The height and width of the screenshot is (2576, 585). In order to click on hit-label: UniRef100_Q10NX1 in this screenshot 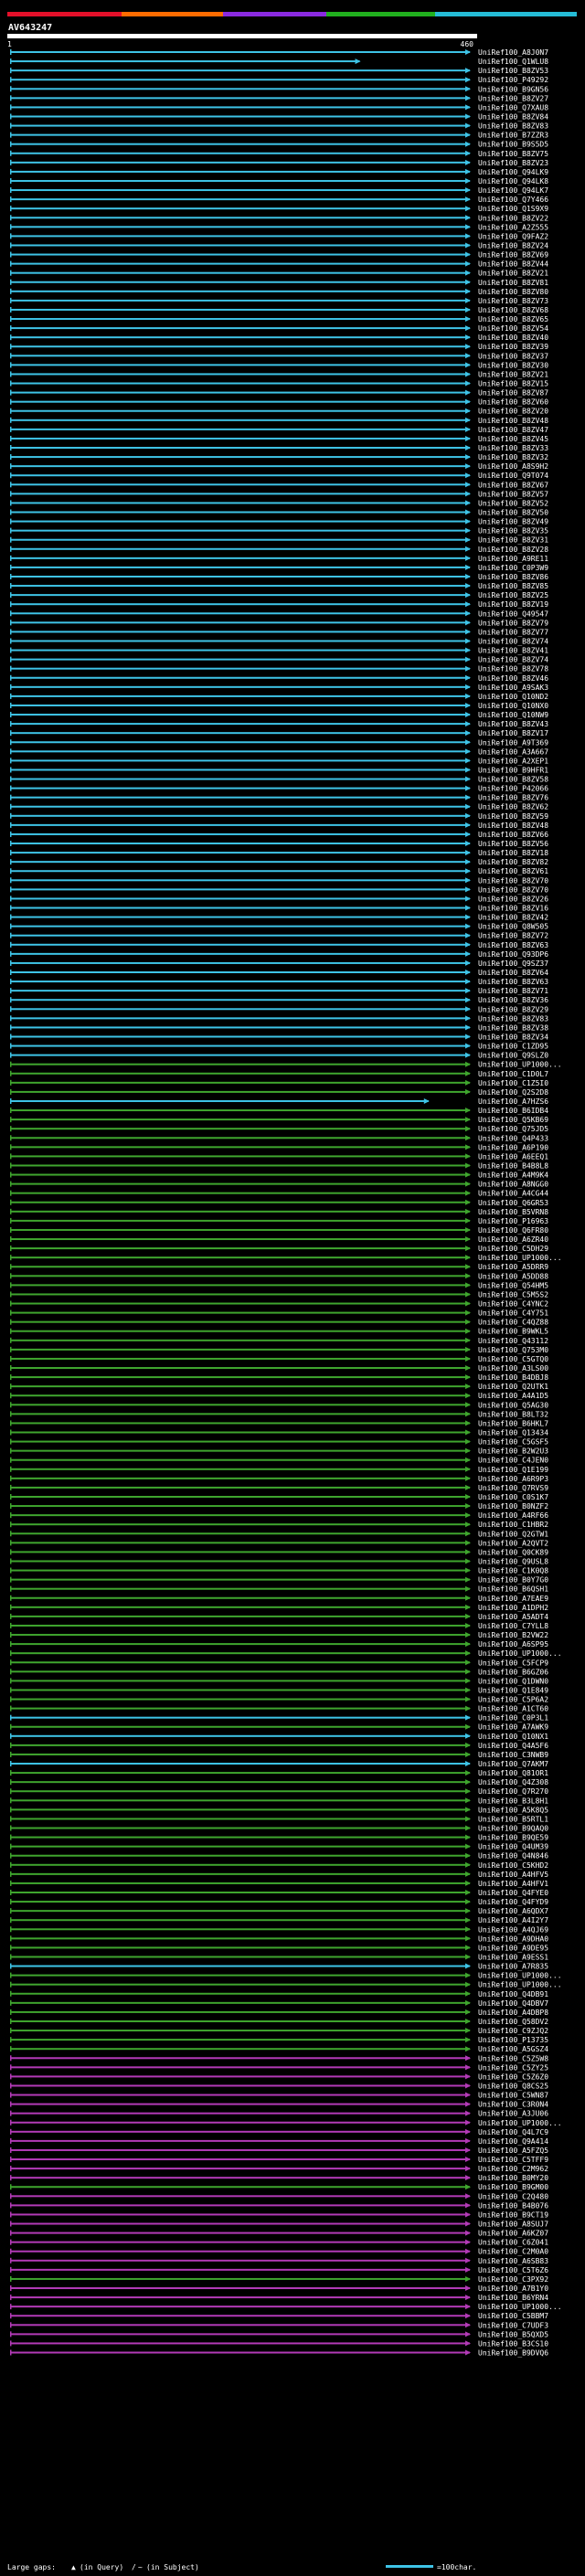, I will do `click(513, 1737)`.